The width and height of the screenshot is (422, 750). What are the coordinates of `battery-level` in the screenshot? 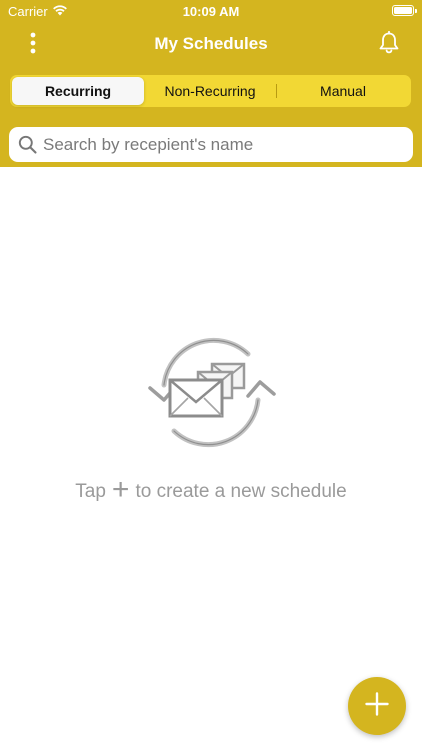 It's located at (403, 10).